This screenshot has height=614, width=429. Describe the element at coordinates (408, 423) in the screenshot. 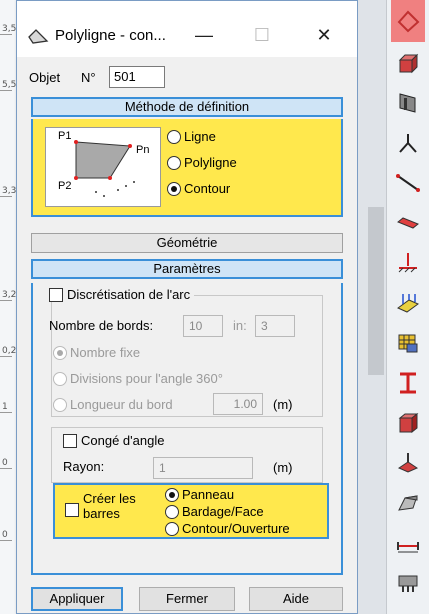

I see `section-icon` at that location.